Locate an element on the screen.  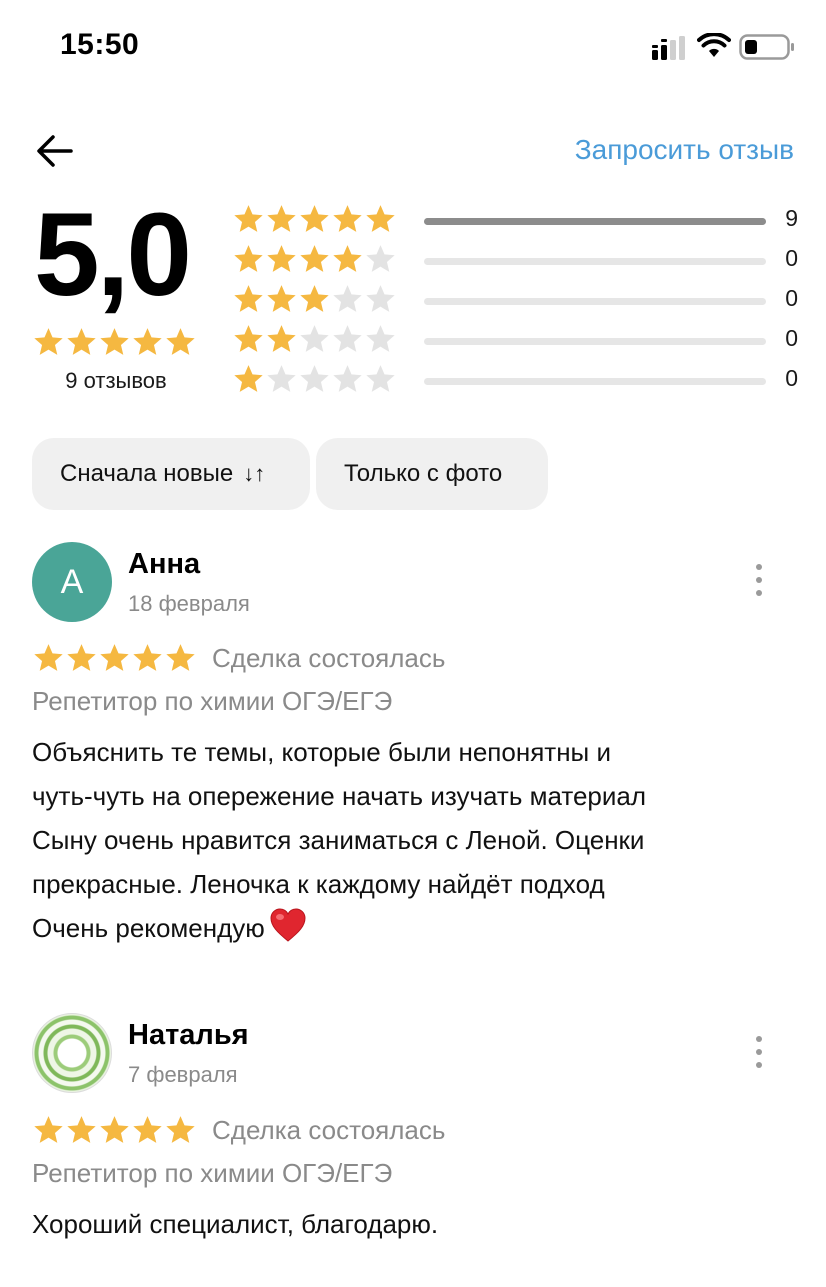
rating-distribution-row-4: 0 is located at coordinates (515, 261).